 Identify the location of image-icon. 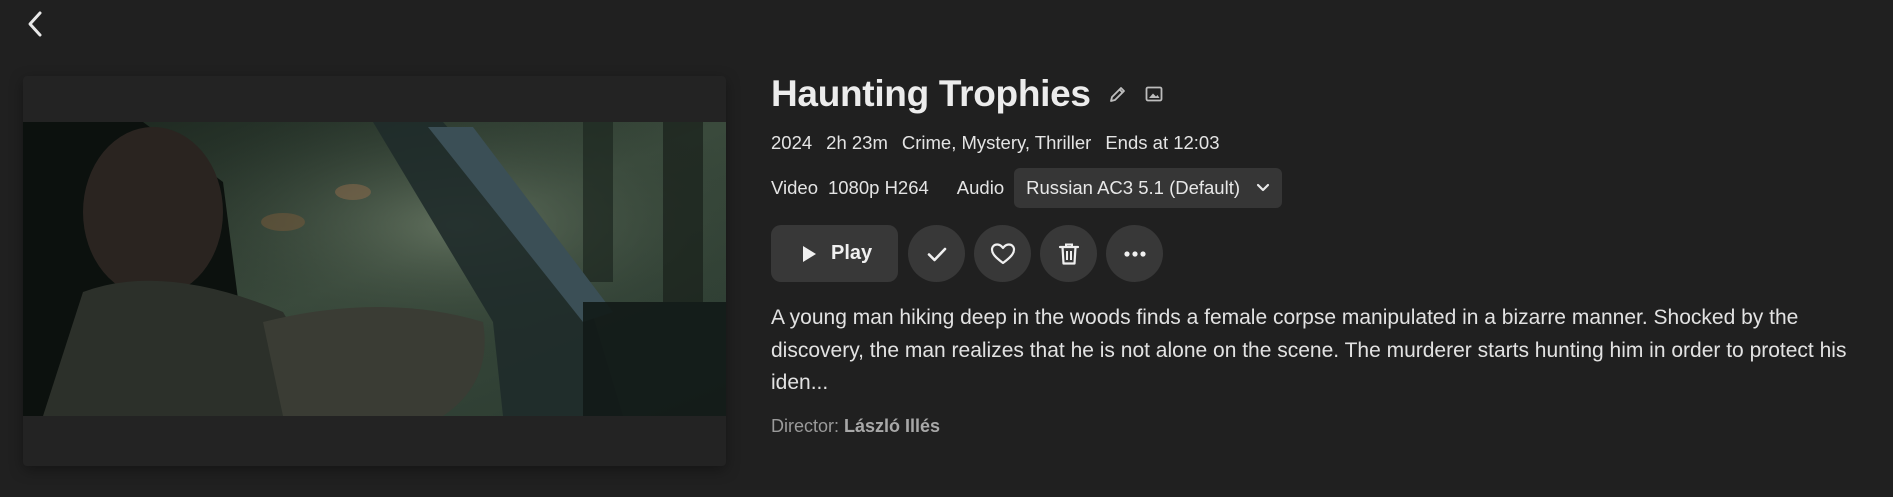
(1154, 94).